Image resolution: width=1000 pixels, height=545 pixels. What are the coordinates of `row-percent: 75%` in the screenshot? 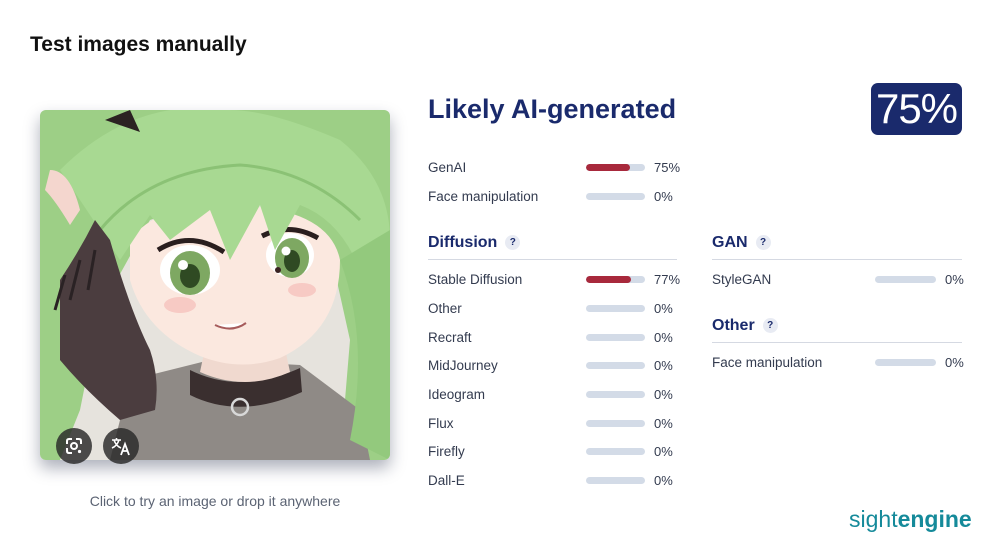 It's located at (667, 167).